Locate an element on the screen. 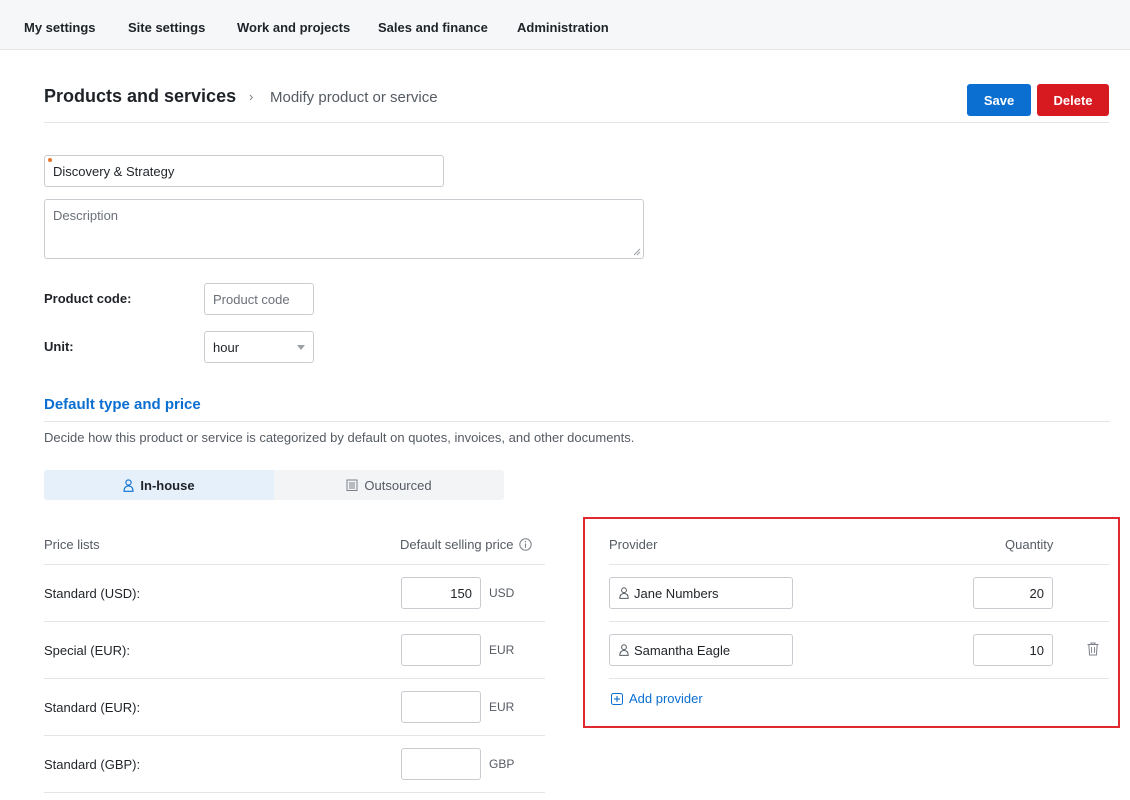 The width and height of the screenshot is (1130, 800). currency-code: GBP is located at coordinates (502, 764).